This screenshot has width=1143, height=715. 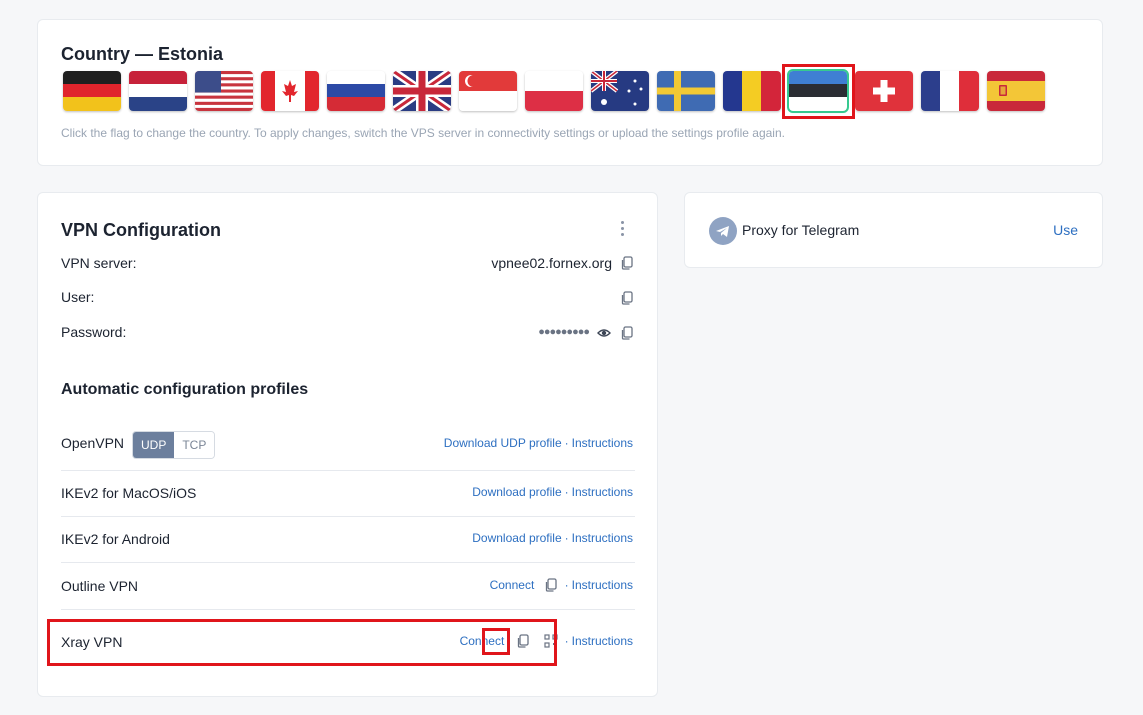 I want to click on flag-spain, so click(x=1016, y=91).